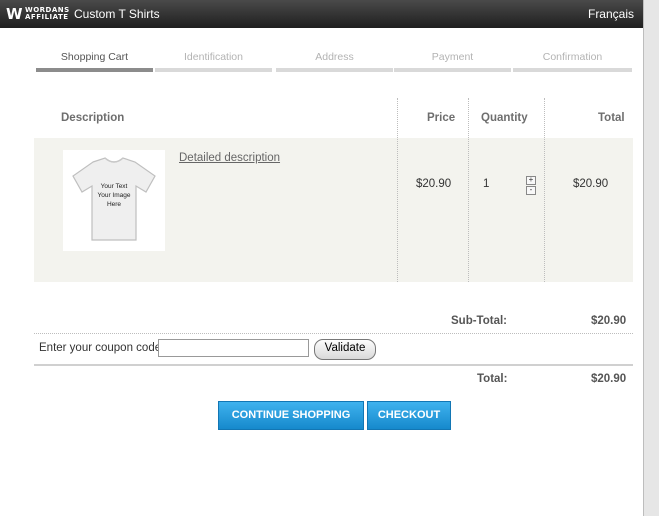  Describe the element at coordinates (486, 184) in the screenshot. I see `item-quantity: 1` at that location.